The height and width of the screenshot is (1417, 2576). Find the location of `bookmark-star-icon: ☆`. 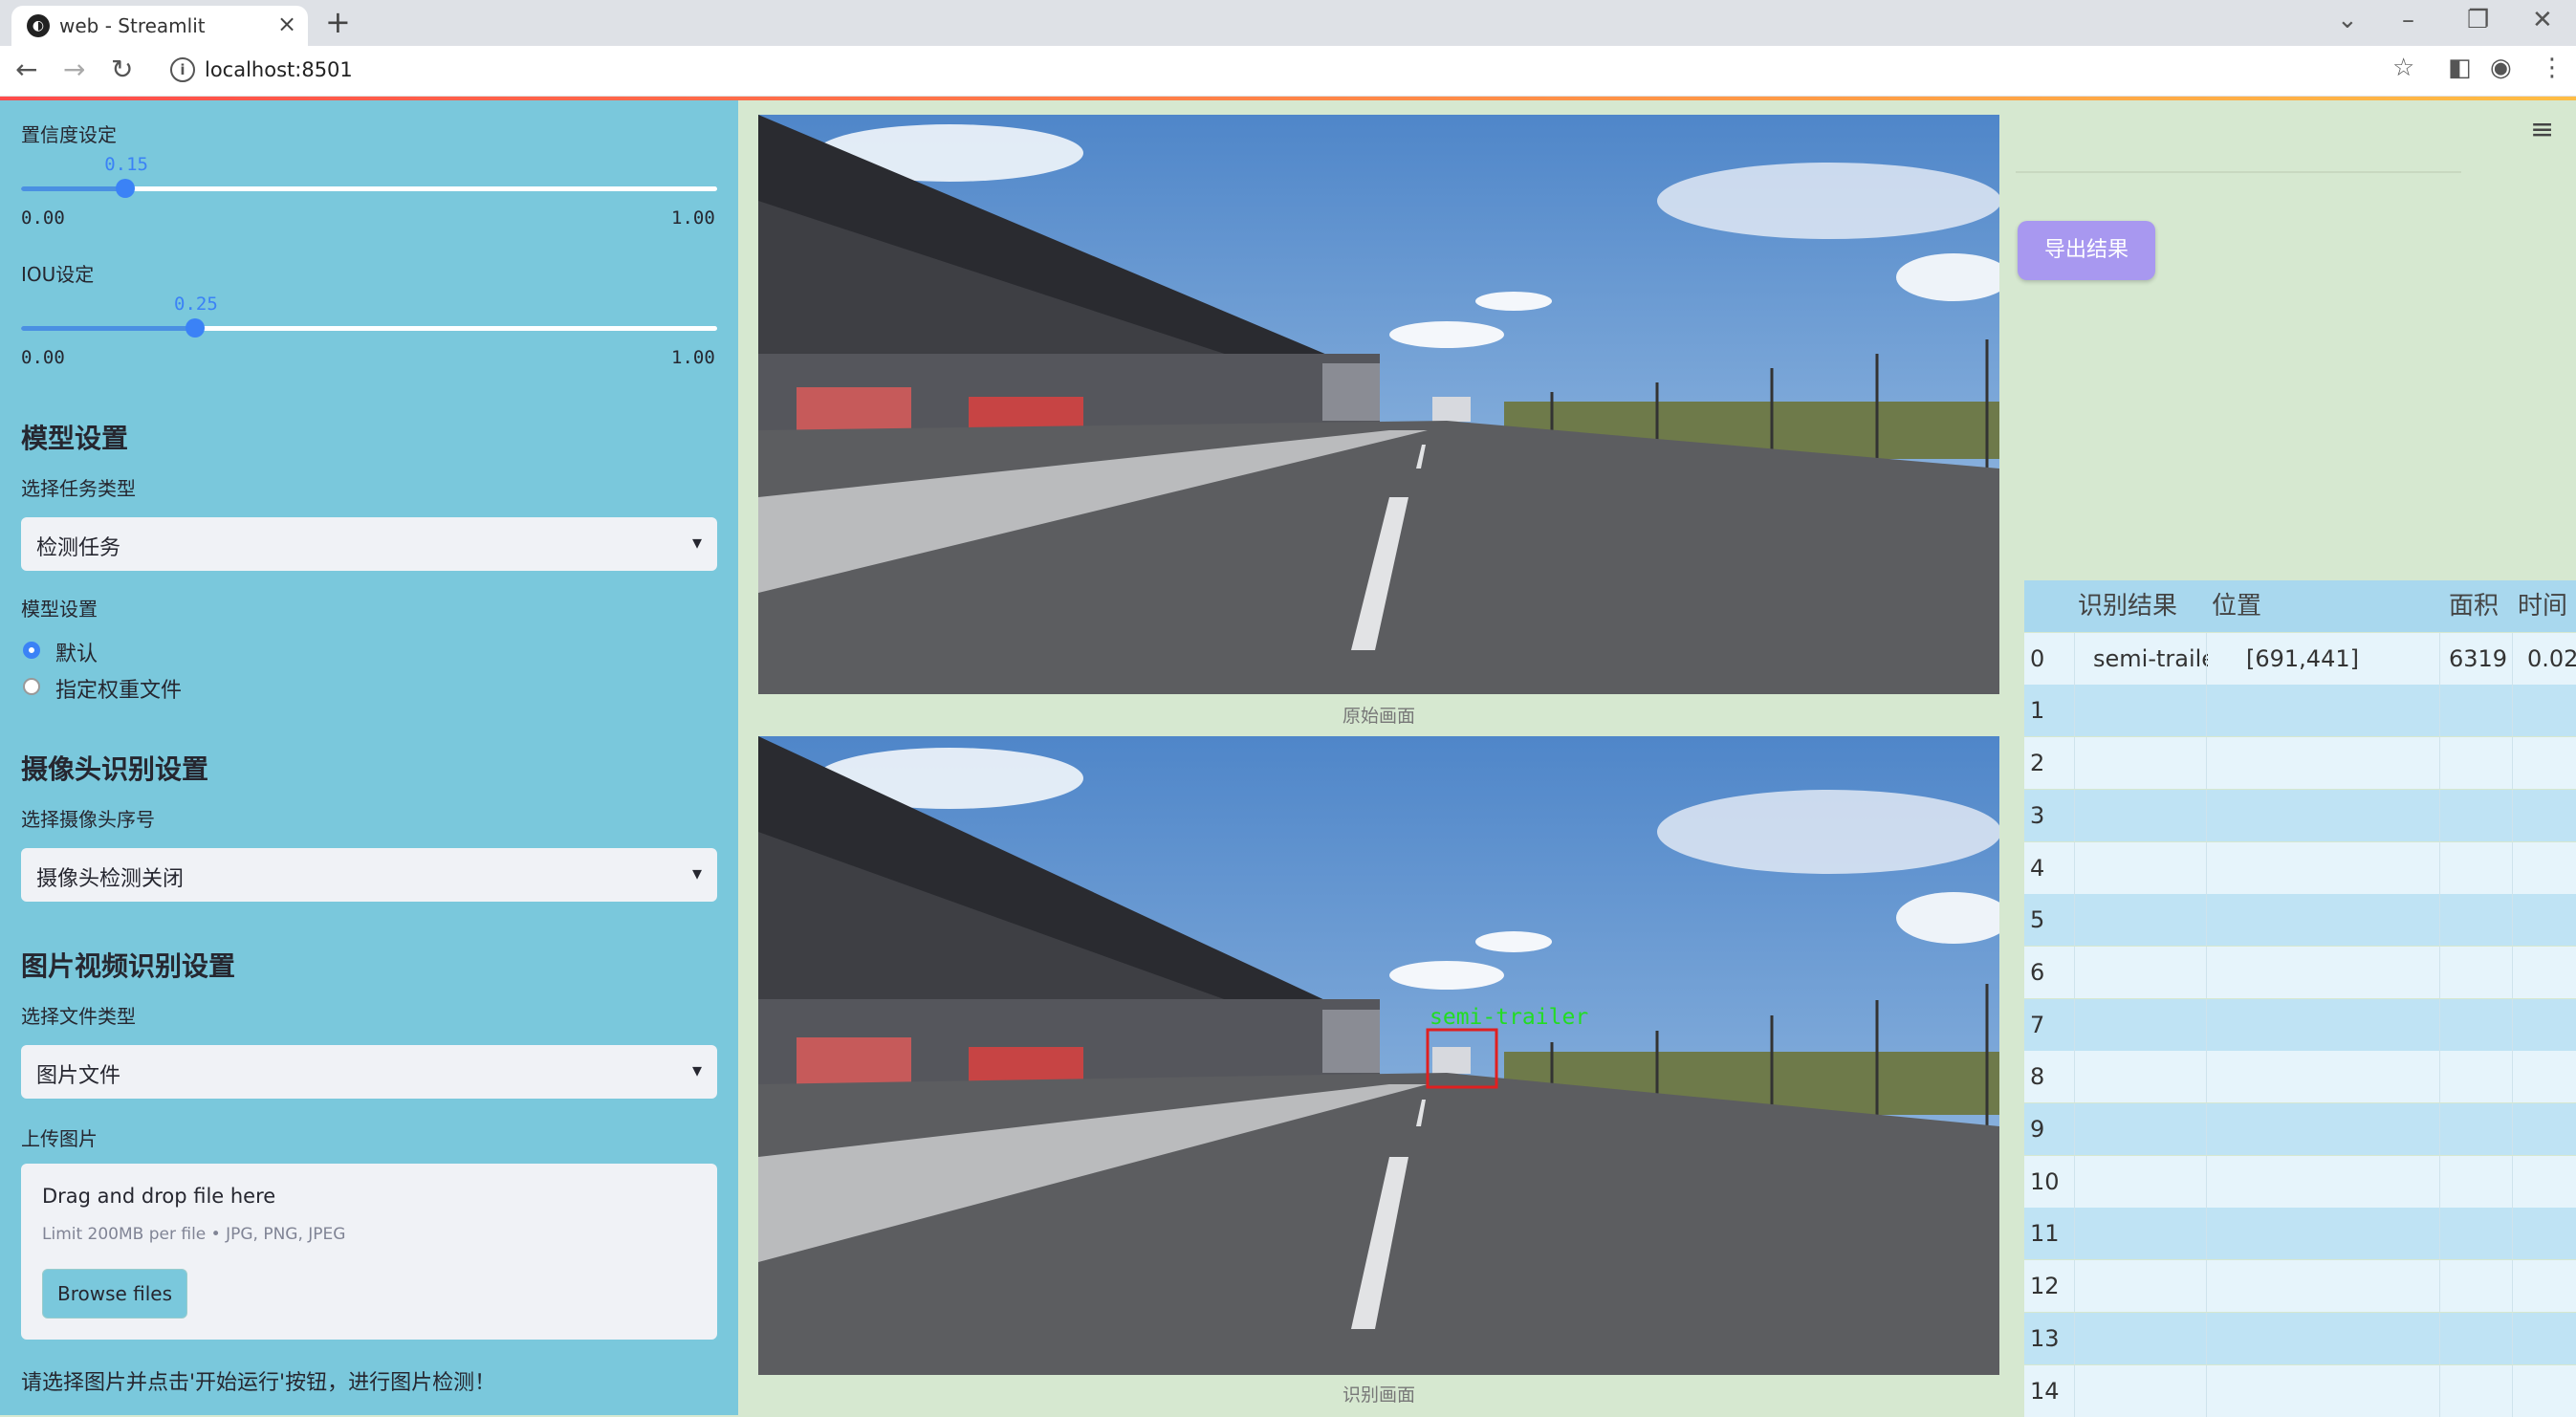

bookmark-star-icon: ☆ is located at coordinates (2403, 68).